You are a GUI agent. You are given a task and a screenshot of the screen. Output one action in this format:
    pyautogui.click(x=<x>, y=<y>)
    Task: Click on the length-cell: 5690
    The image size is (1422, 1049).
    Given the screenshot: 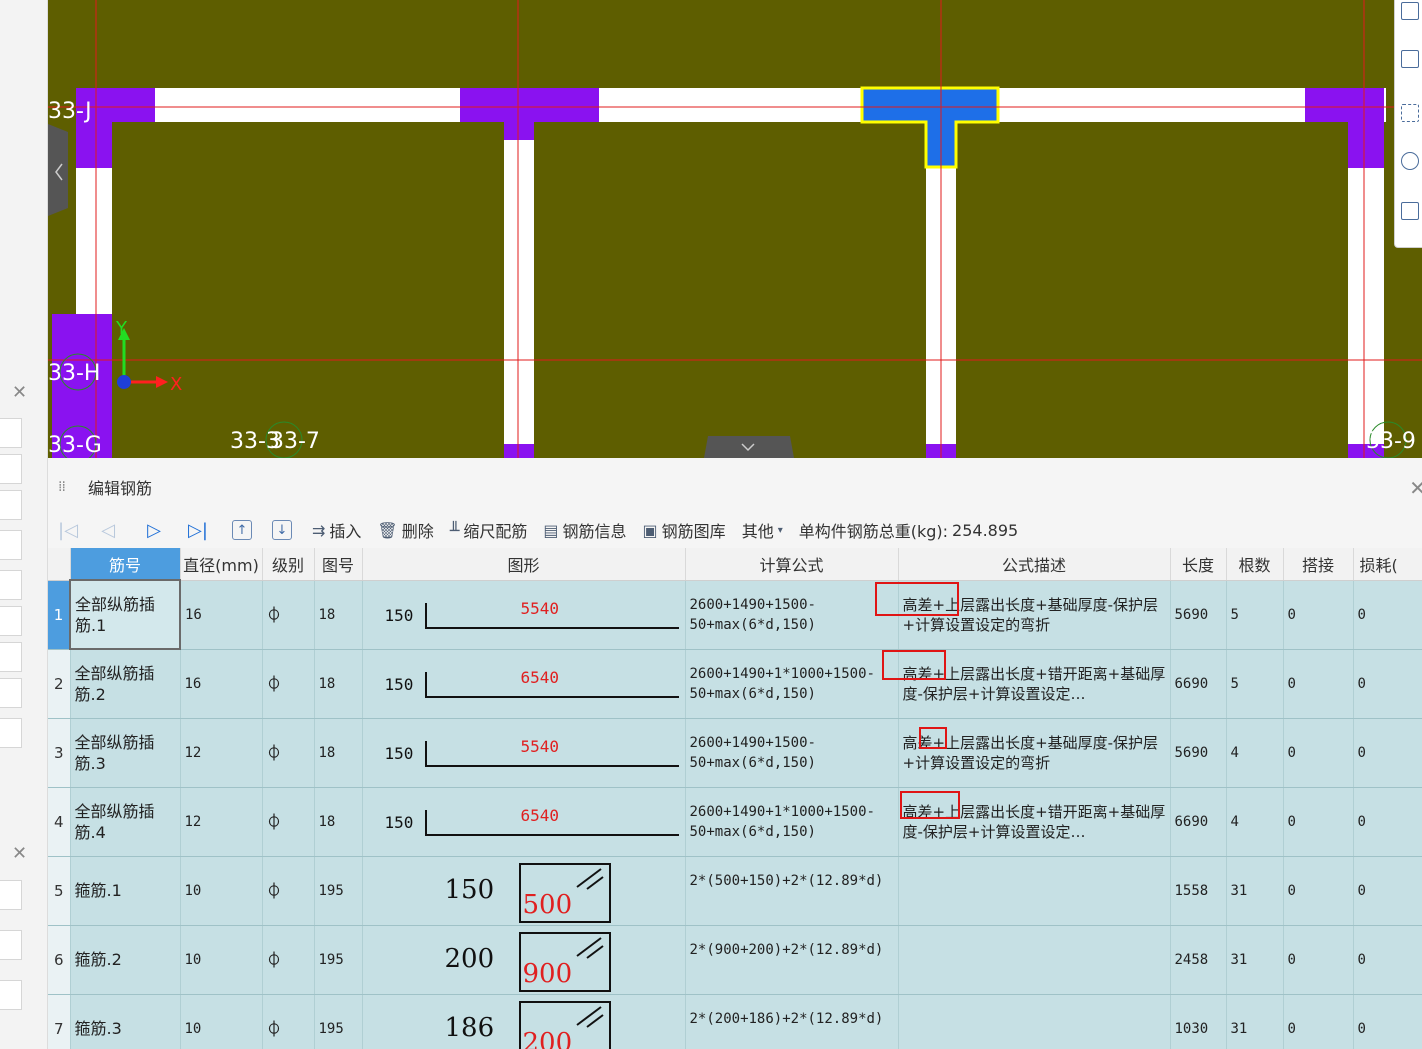 What is the action you would take?
    pyautogui.click(x=1198, y=753)
    